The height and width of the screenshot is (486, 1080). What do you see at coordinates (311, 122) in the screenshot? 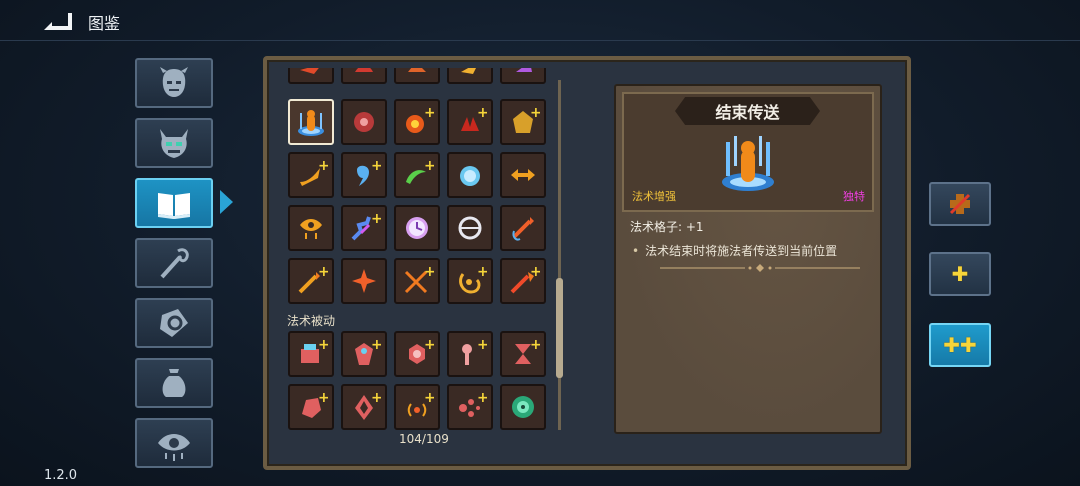
I see `grid-cell-selected` at bounding box center [311, 122].